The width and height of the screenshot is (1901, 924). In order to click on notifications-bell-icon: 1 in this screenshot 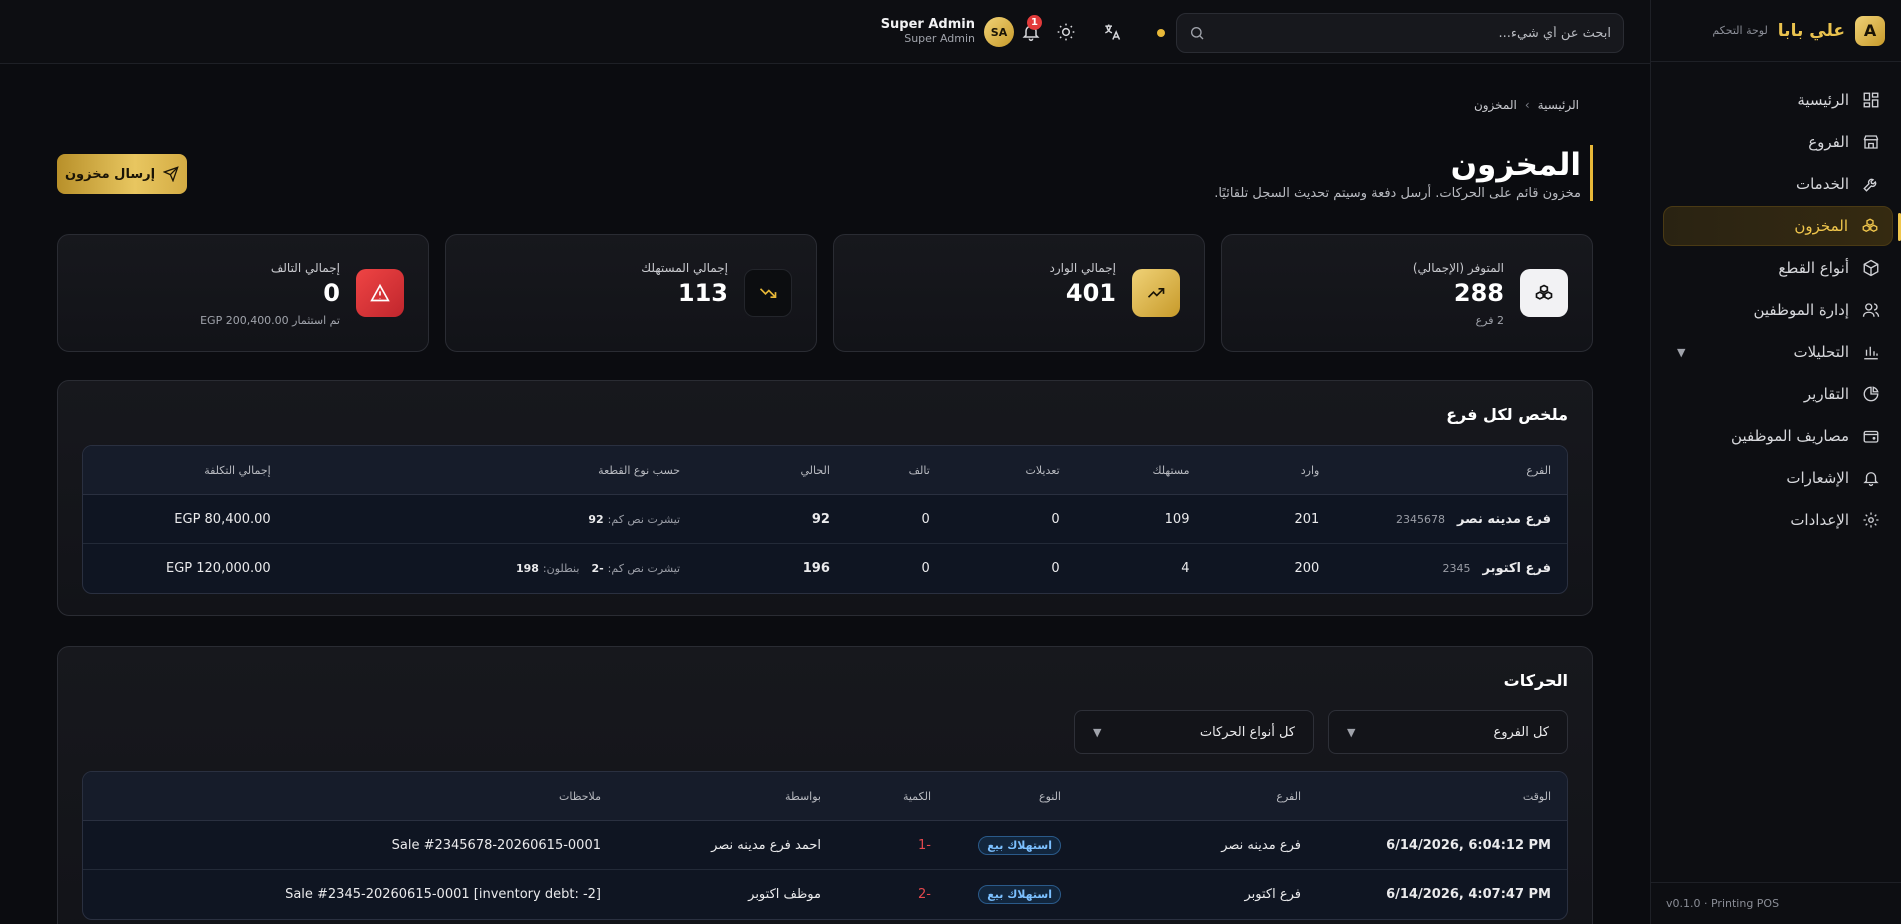, I will do `click(1031, 30)`.